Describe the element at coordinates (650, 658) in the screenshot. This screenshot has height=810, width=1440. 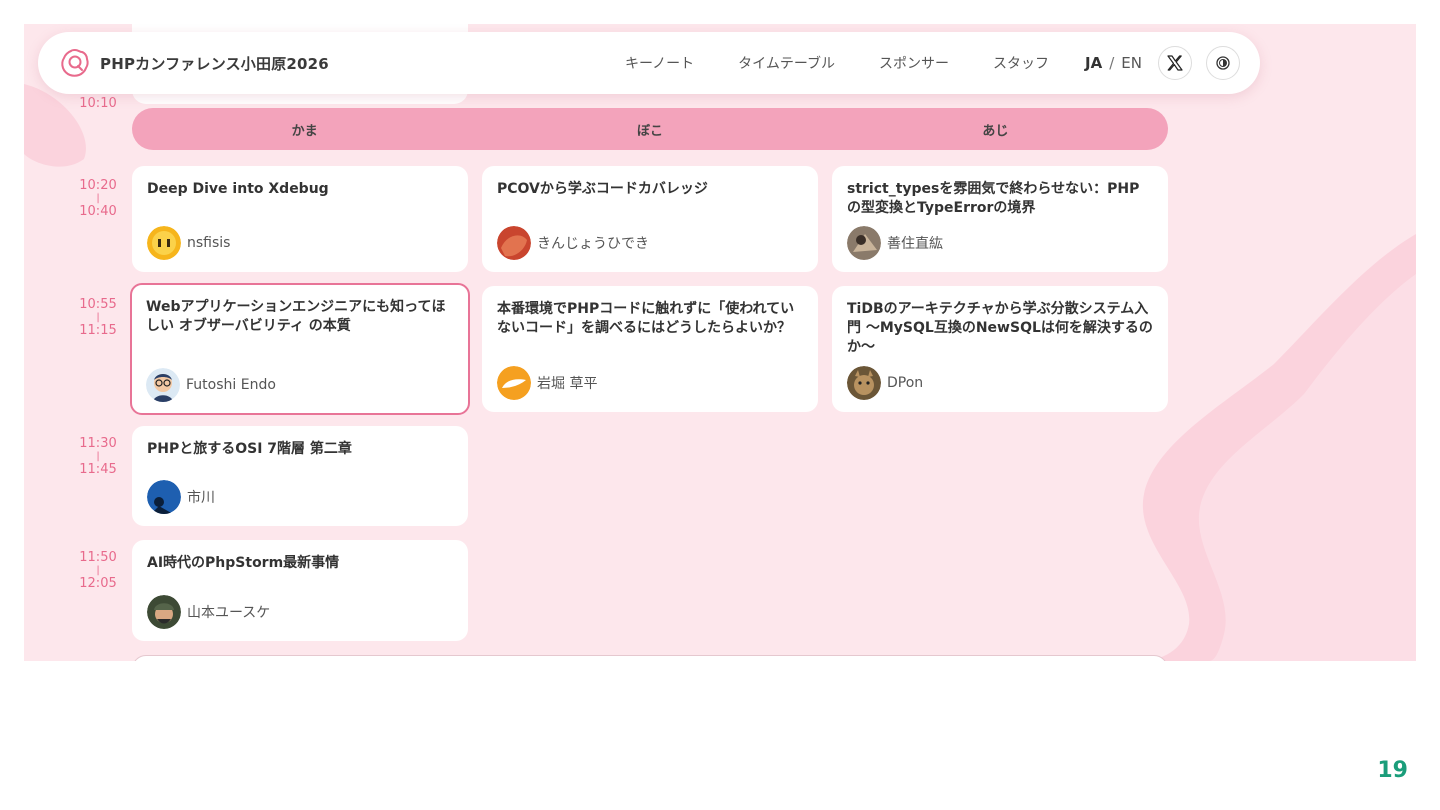
I see `next-session-card` at that location.